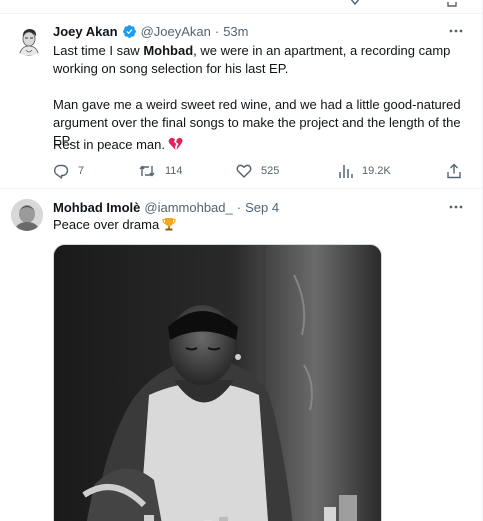 This screenshot has height=521, width=483. What do you see at coordinates (98, 50) in the screenshot?
I see `text-segment: Last time I saw` at bounding box center [98, 50].